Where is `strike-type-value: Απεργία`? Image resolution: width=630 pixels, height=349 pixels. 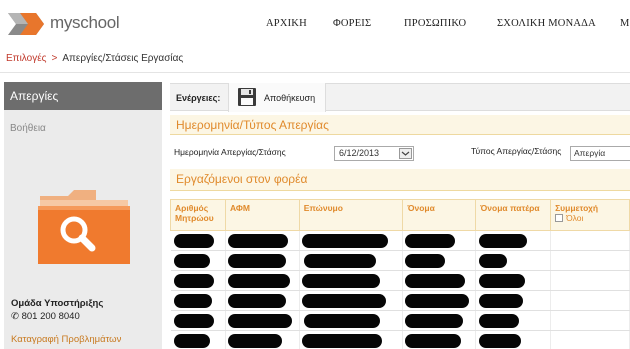
strike-type-value: Απεργία is located at coordinates (590, 153).